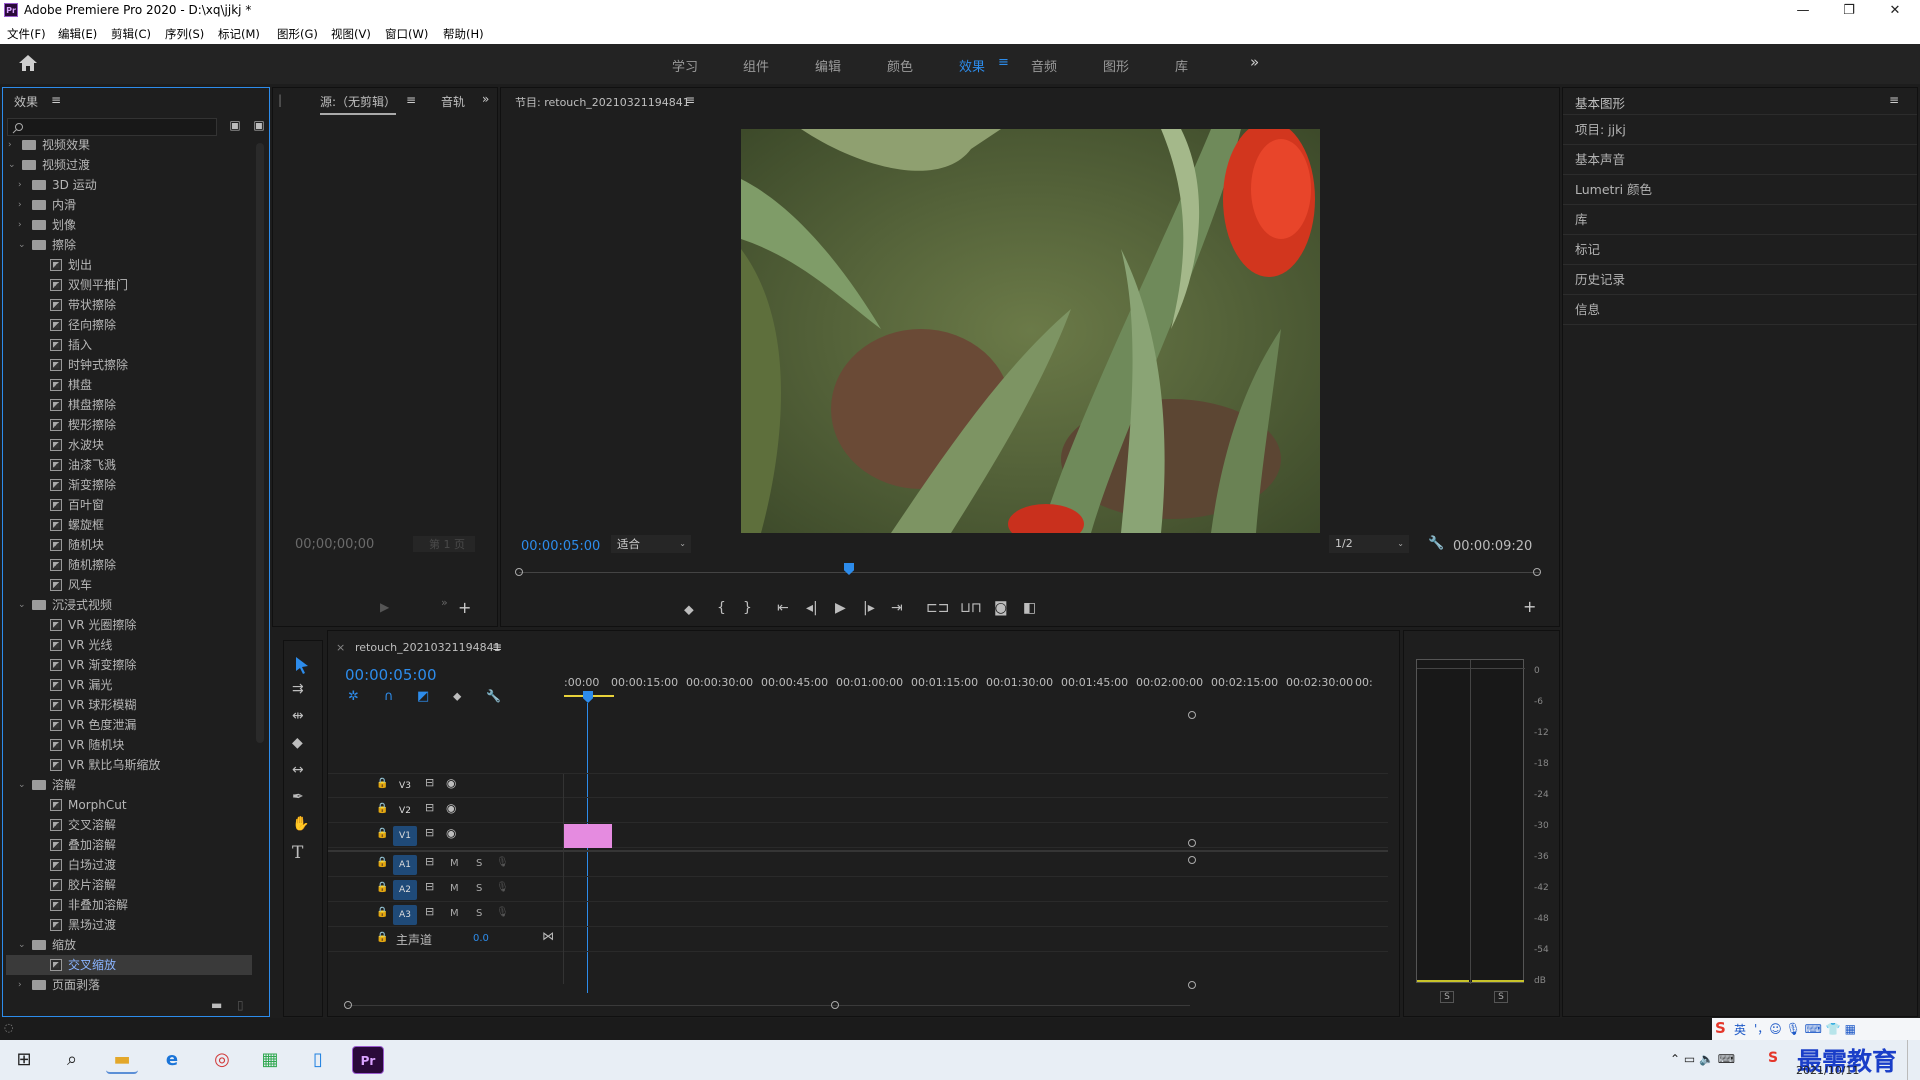 This screenshot has height=1080, width=1920. Describe the element at coordinates (297, 853) in the screenshot. I see `type-tool-icon: T` at that location.